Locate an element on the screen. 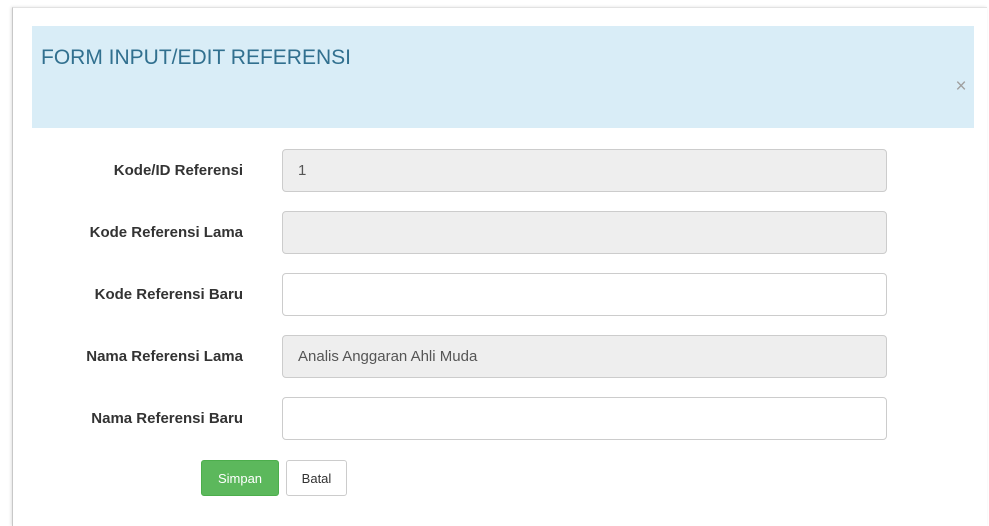  form-row-nama-lama: Nama Referensi Lama is located at coordinates (500, 357).